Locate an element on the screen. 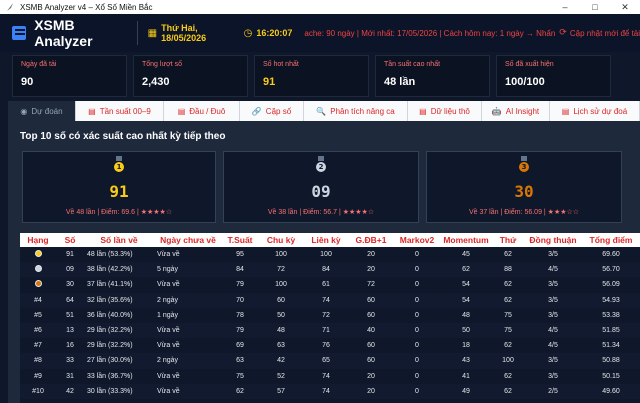  column-header: Số is located at coordinates (70, 240).